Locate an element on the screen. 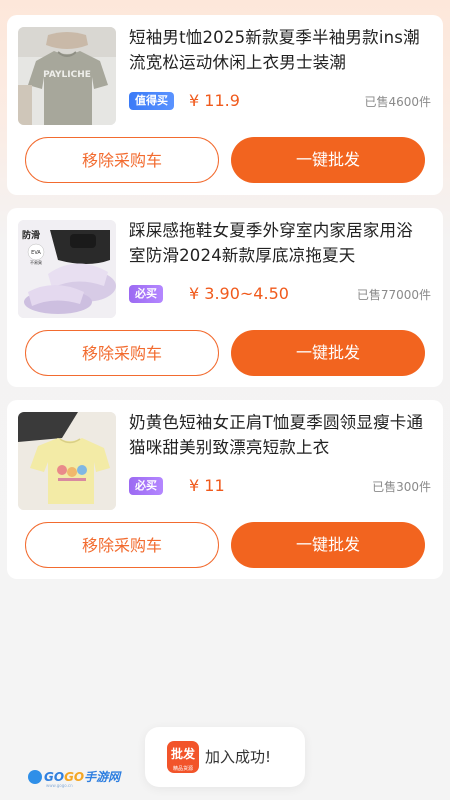 Image resolution: width=450 pixels, height=800 pixels. toast-message: 加入成功! is located at coordinates (238, 757).